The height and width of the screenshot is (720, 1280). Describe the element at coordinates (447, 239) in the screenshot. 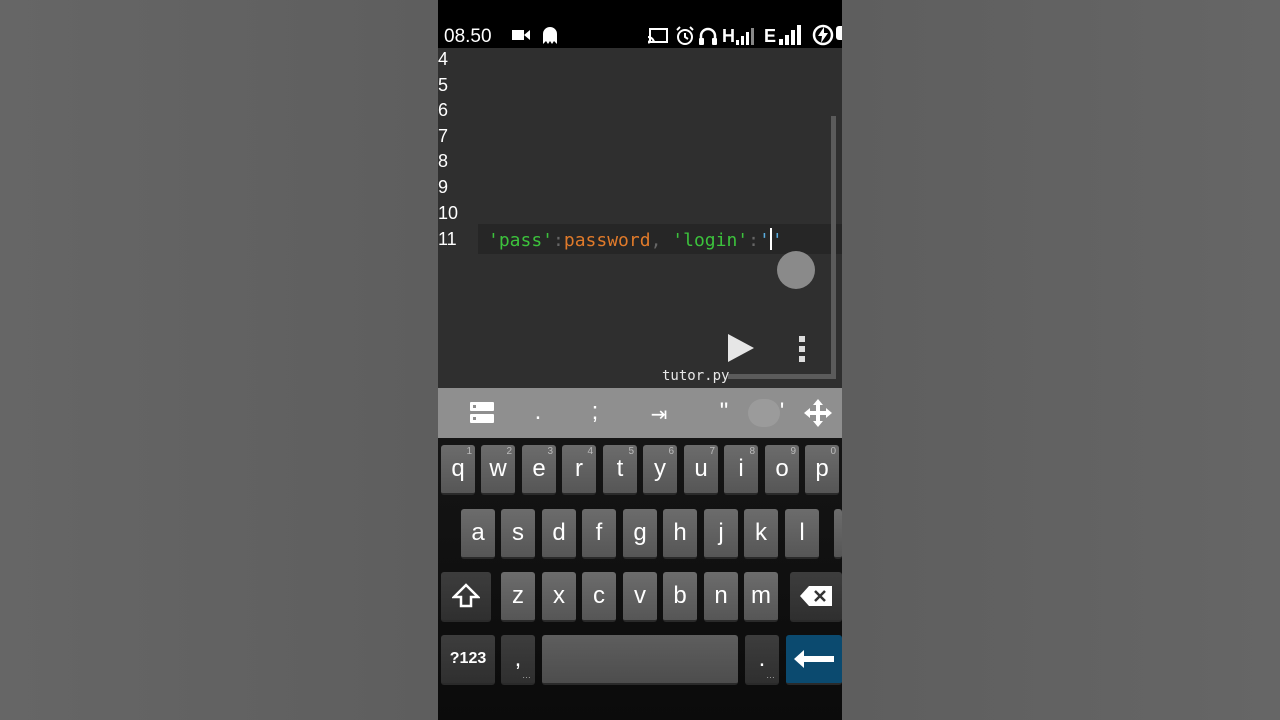

I see `line-number: 11` at that location.